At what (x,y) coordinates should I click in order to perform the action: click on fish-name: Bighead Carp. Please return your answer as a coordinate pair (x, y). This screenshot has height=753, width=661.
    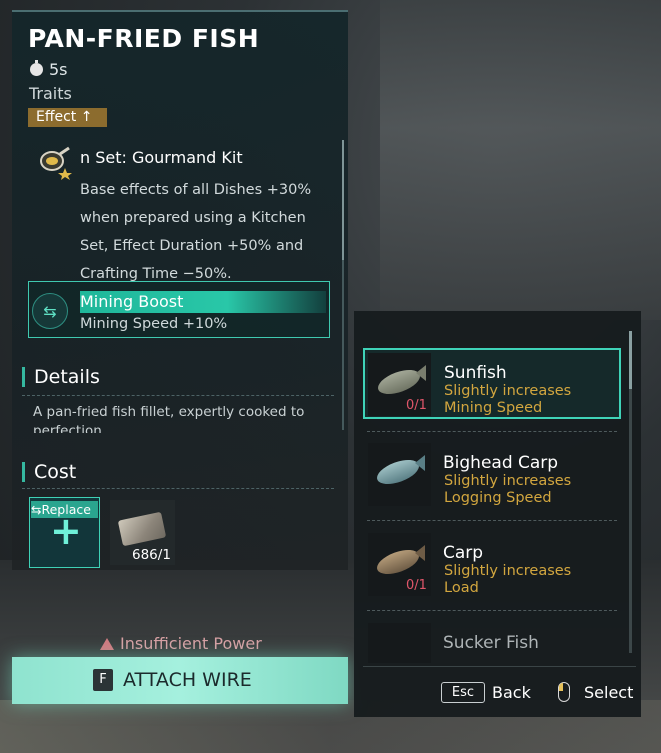
    Looking at the image, I should click on (501, 463).